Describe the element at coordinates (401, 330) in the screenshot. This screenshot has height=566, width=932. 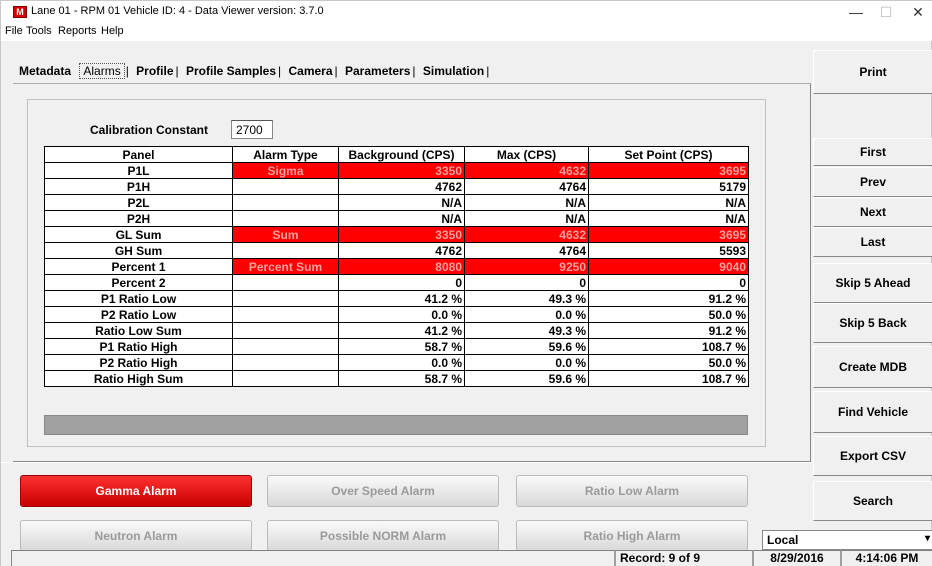
I see `background-cell: 41.2 %` at that location.